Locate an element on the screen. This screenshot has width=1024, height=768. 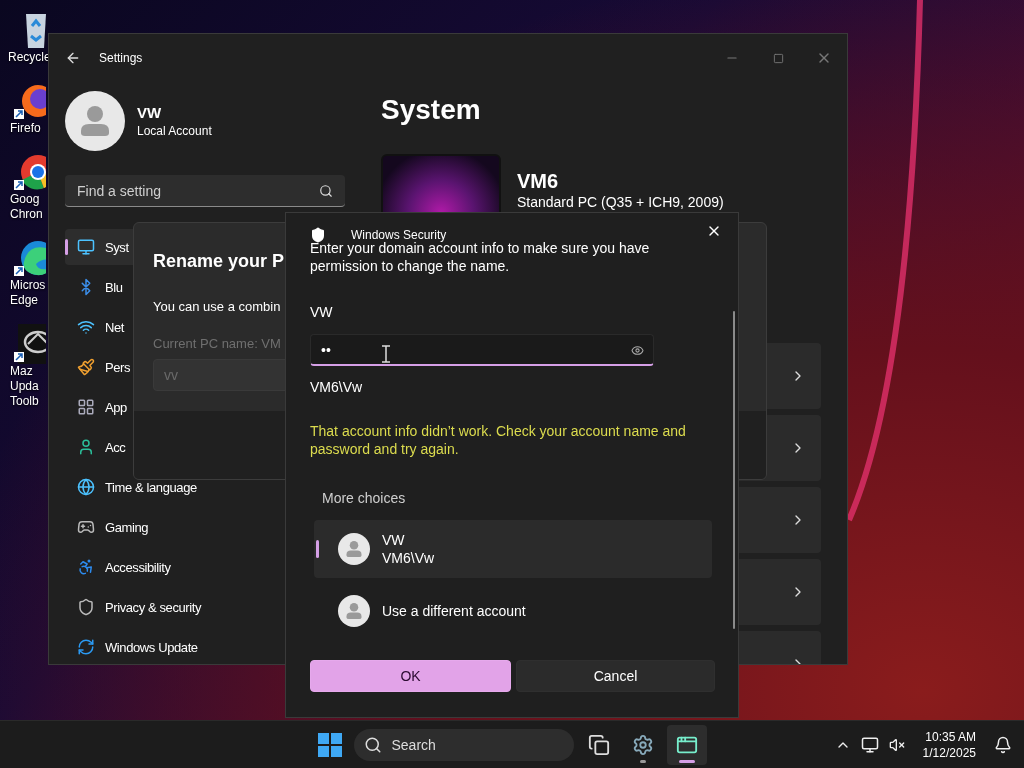
icon-label: Chron is located at coordinates (26, 214).